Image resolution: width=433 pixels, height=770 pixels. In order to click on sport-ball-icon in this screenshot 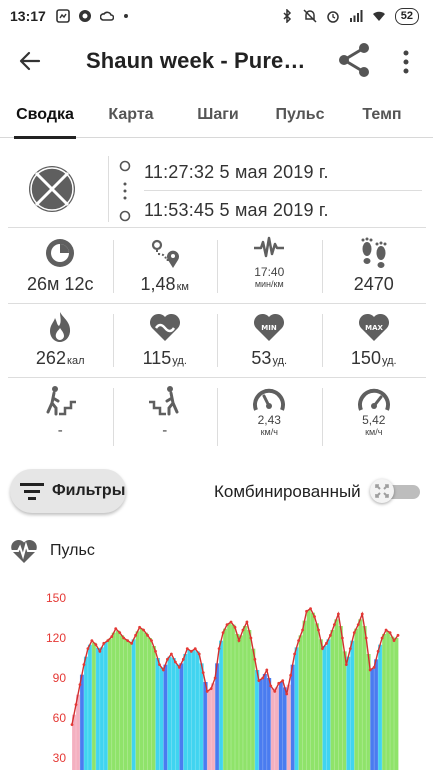, I will do `click(52, 189)`.